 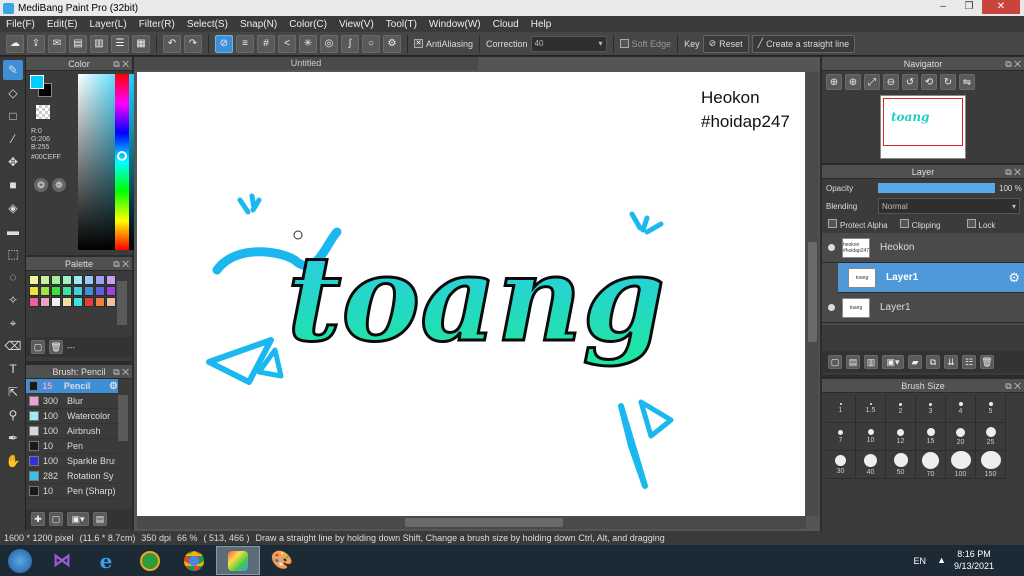 I want to click on layer-type-menu-icon: ▣▾, so click(x=893, y=362).